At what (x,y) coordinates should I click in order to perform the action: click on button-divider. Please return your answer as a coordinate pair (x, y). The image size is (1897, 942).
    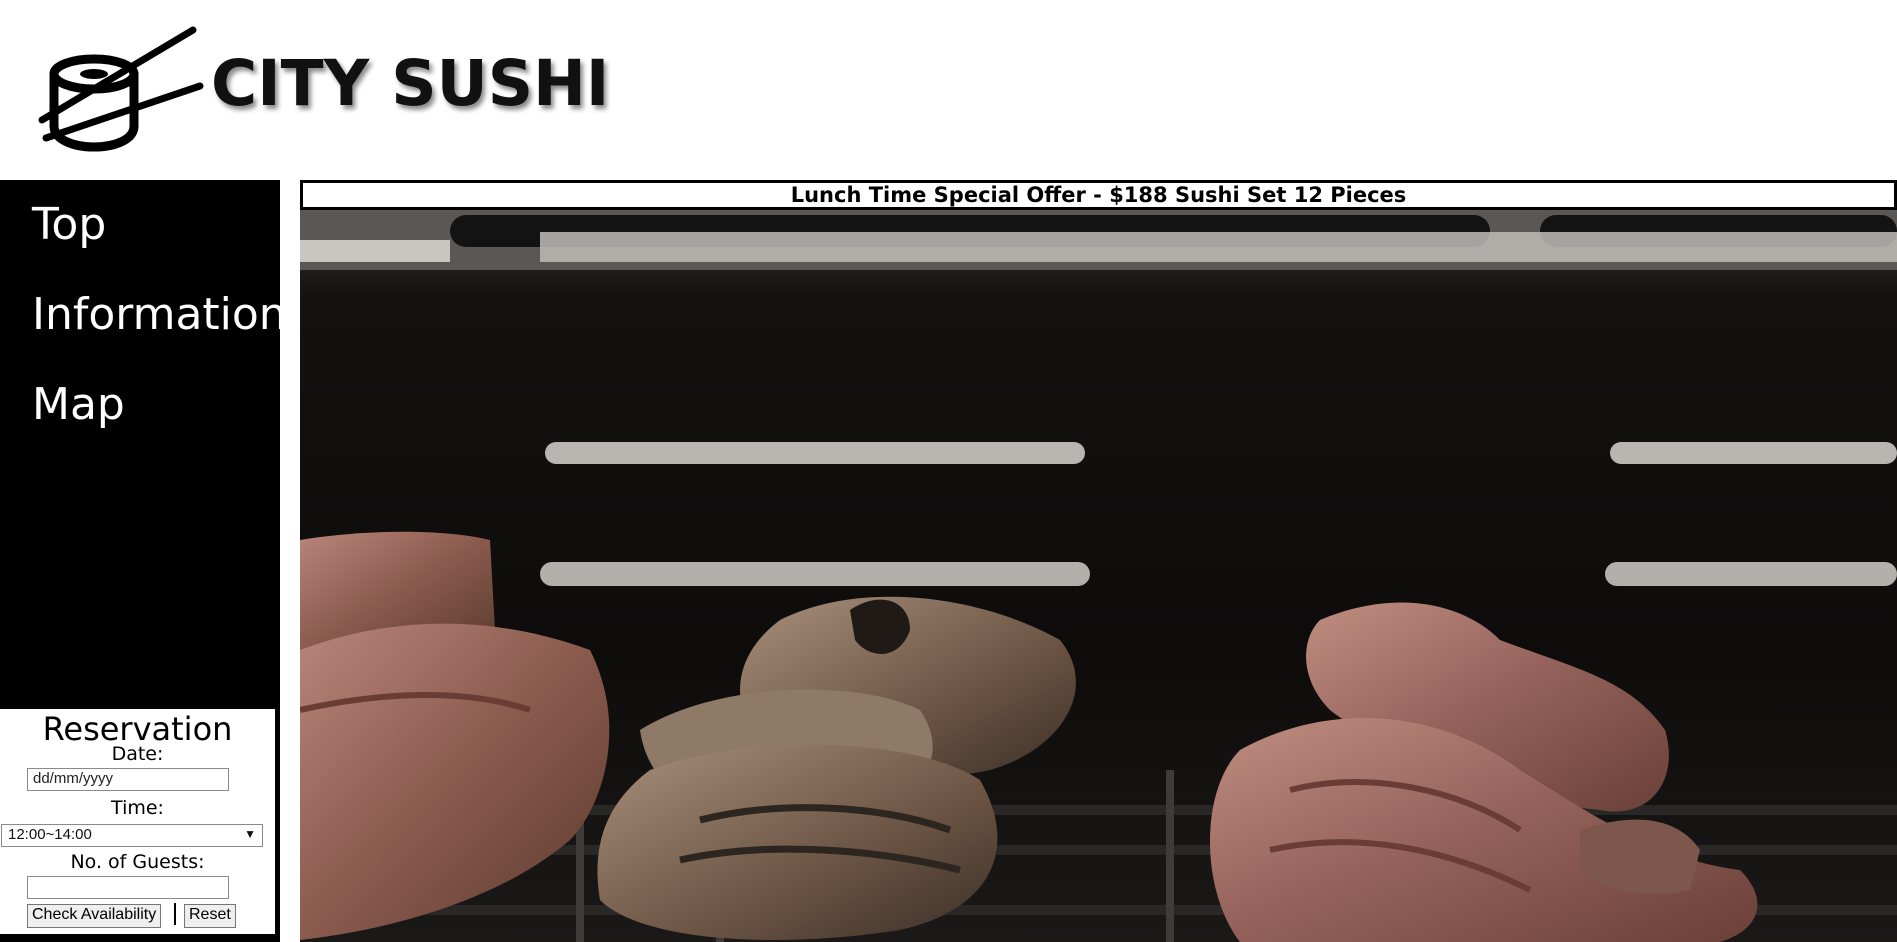
    Looking at the image, I should click on (175, 914).